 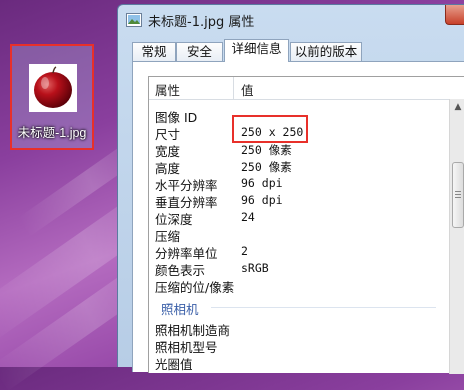 I want to click on column-separator, so click(x=233, y=88).